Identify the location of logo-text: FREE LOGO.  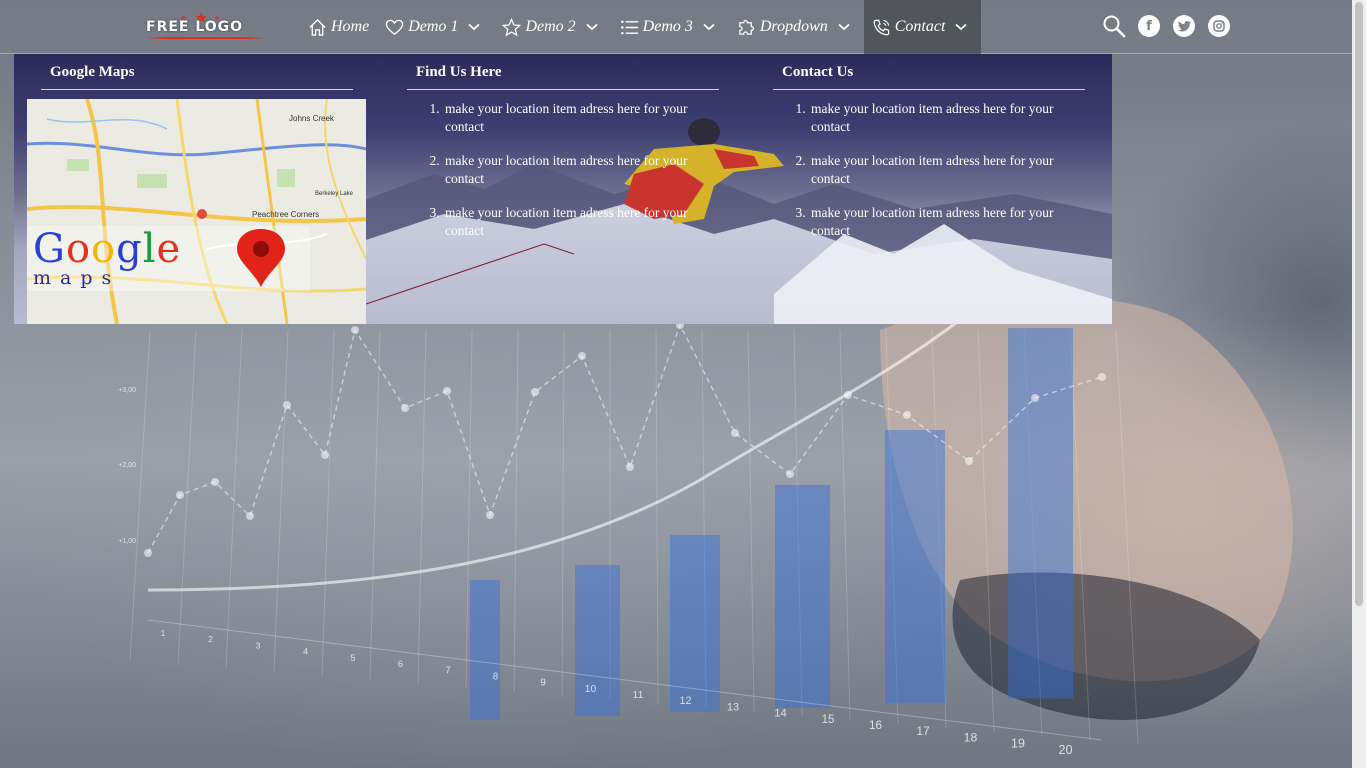
(195, 27).